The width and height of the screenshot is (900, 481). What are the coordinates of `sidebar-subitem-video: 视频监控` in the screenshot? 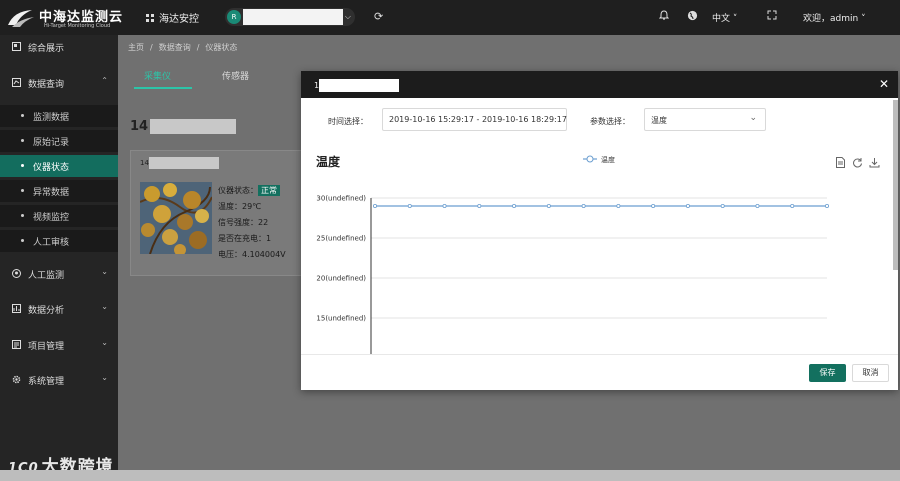 It's located at (59, 216).